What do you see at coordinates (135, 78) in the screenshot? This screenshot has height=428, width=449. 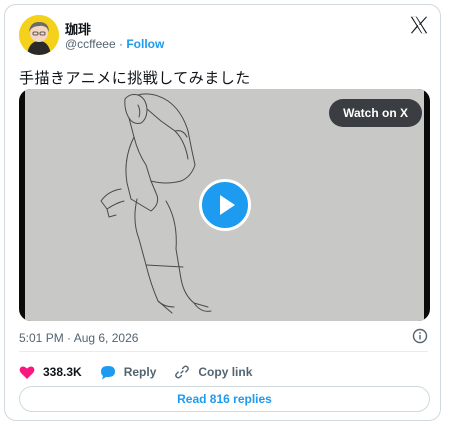 I see `tweet-text: 手描きアニメに挑戦してみました` at bounding box center [135, 78].